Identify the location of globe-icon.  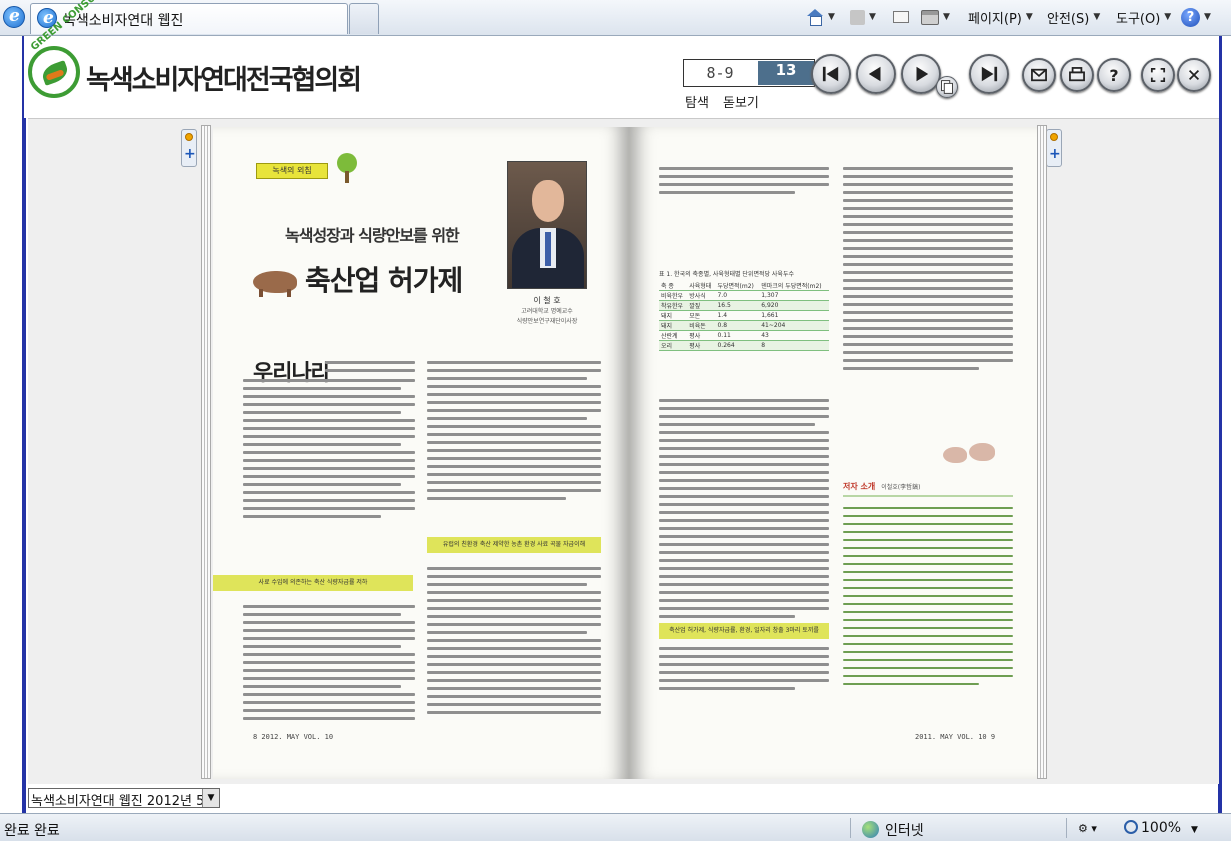
(870, 829).